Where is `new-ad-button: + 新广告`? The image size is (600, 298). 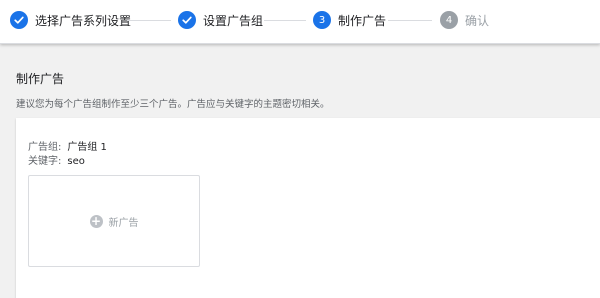
new-ad-button: + 新广告 is located at coordinates (114, 221).